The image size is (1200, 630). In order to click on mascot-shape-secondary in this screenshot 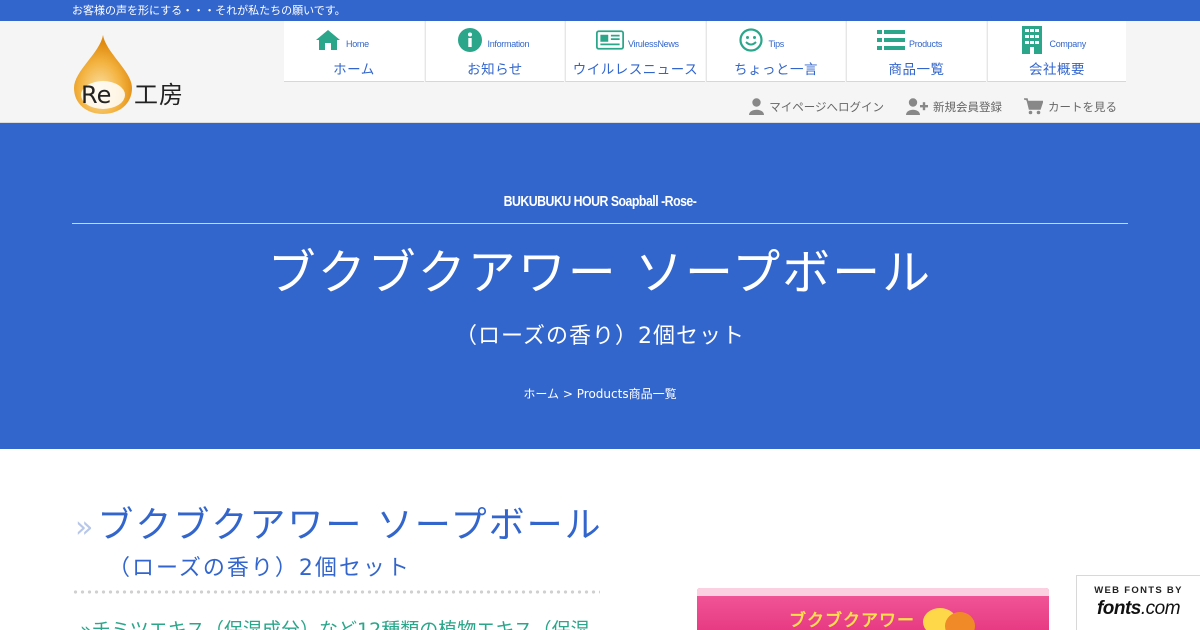, I will do `click(960, 621)`.